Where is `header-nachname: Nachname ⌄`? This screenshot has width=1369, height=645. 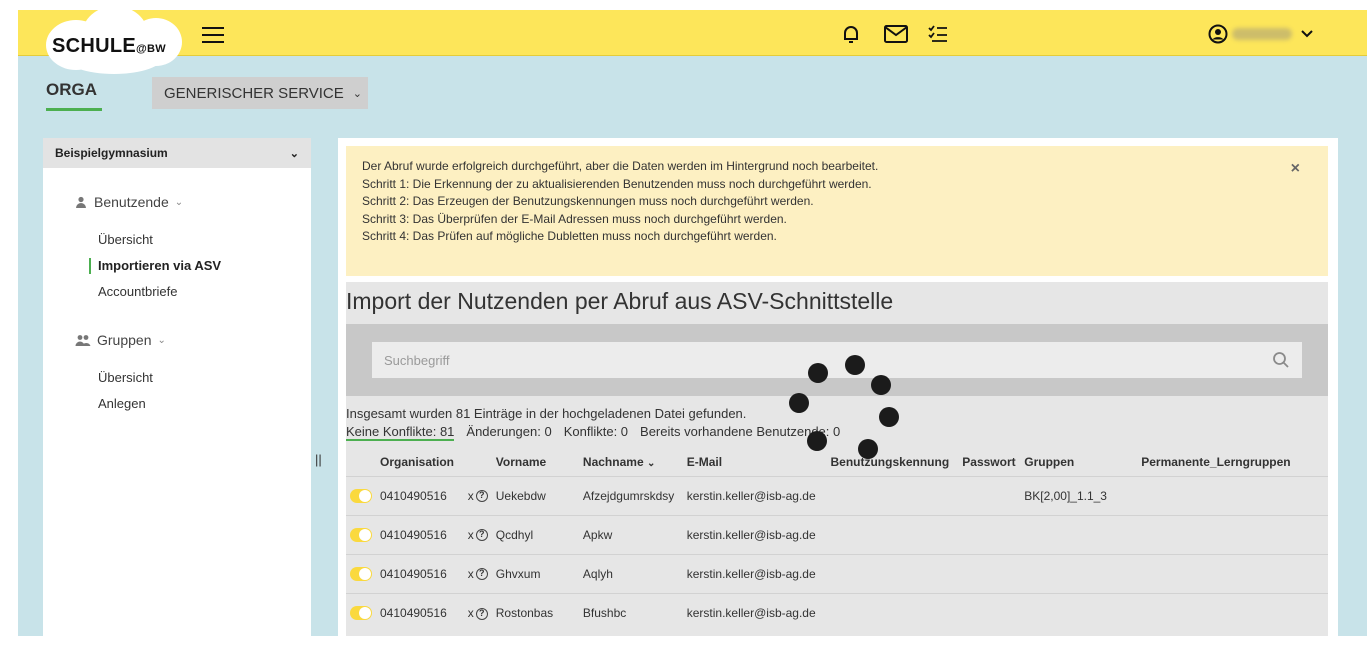
header-nachname: Nachname ⌄ is located at coordinates (631, 462).